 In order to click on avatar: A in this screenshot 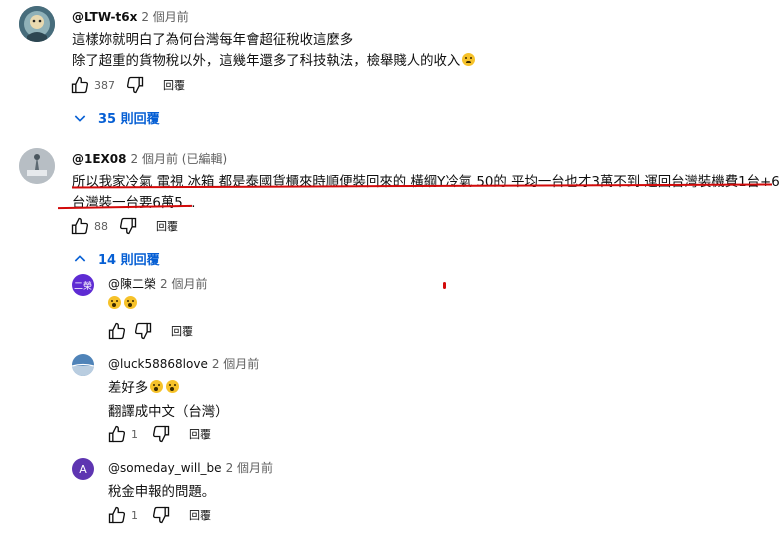, I will do `click(83, 469)`.